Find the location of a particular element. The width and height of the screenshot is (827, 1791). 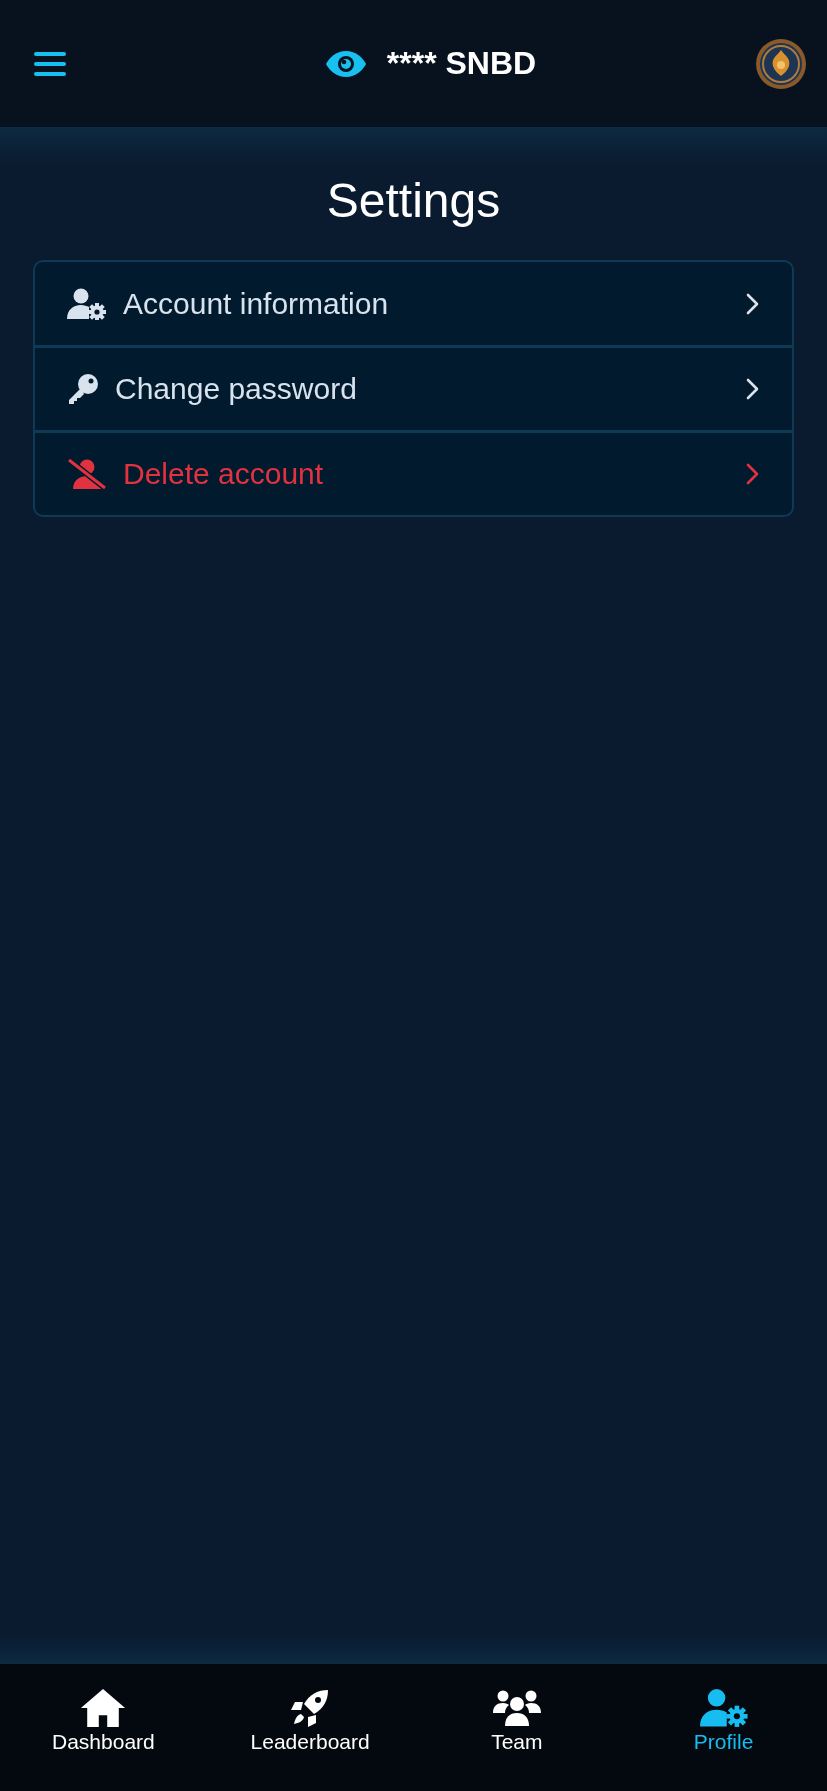

user-slash-icon is located at coordinates (87, 474).